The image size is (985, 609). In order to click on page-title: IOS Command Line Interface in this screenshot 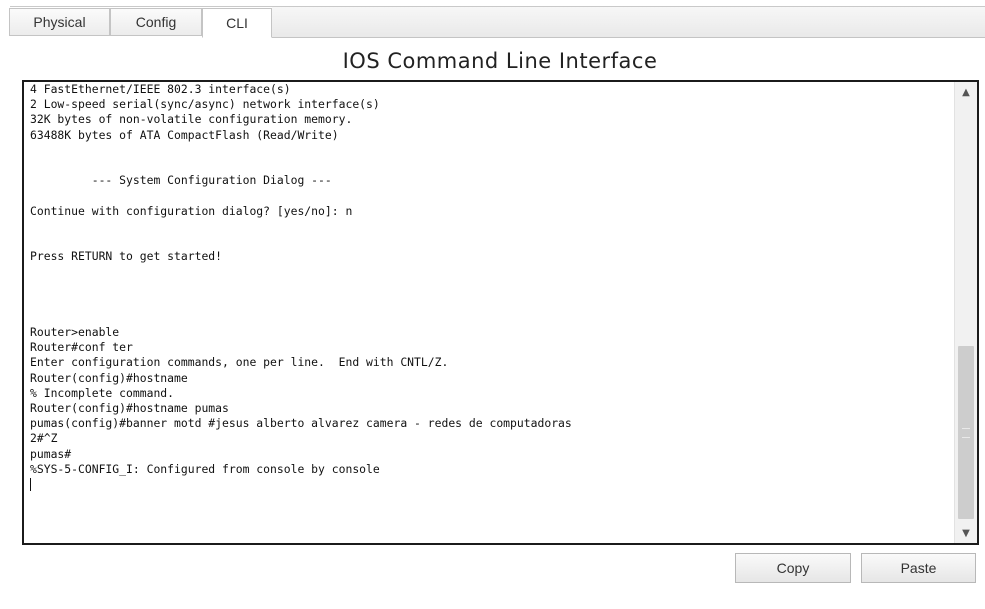, I will do `click(500, 61)`.